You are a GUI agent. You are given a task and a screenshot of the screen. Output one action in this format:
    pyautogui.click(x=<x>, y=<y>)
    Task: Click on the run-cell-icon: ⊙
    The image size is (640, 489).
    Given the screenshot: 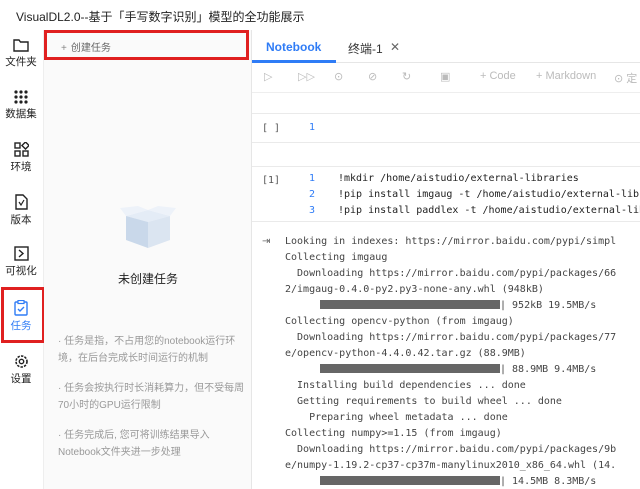 What is the action you would take?
    pyautogui.click(x=338, y=76)
    